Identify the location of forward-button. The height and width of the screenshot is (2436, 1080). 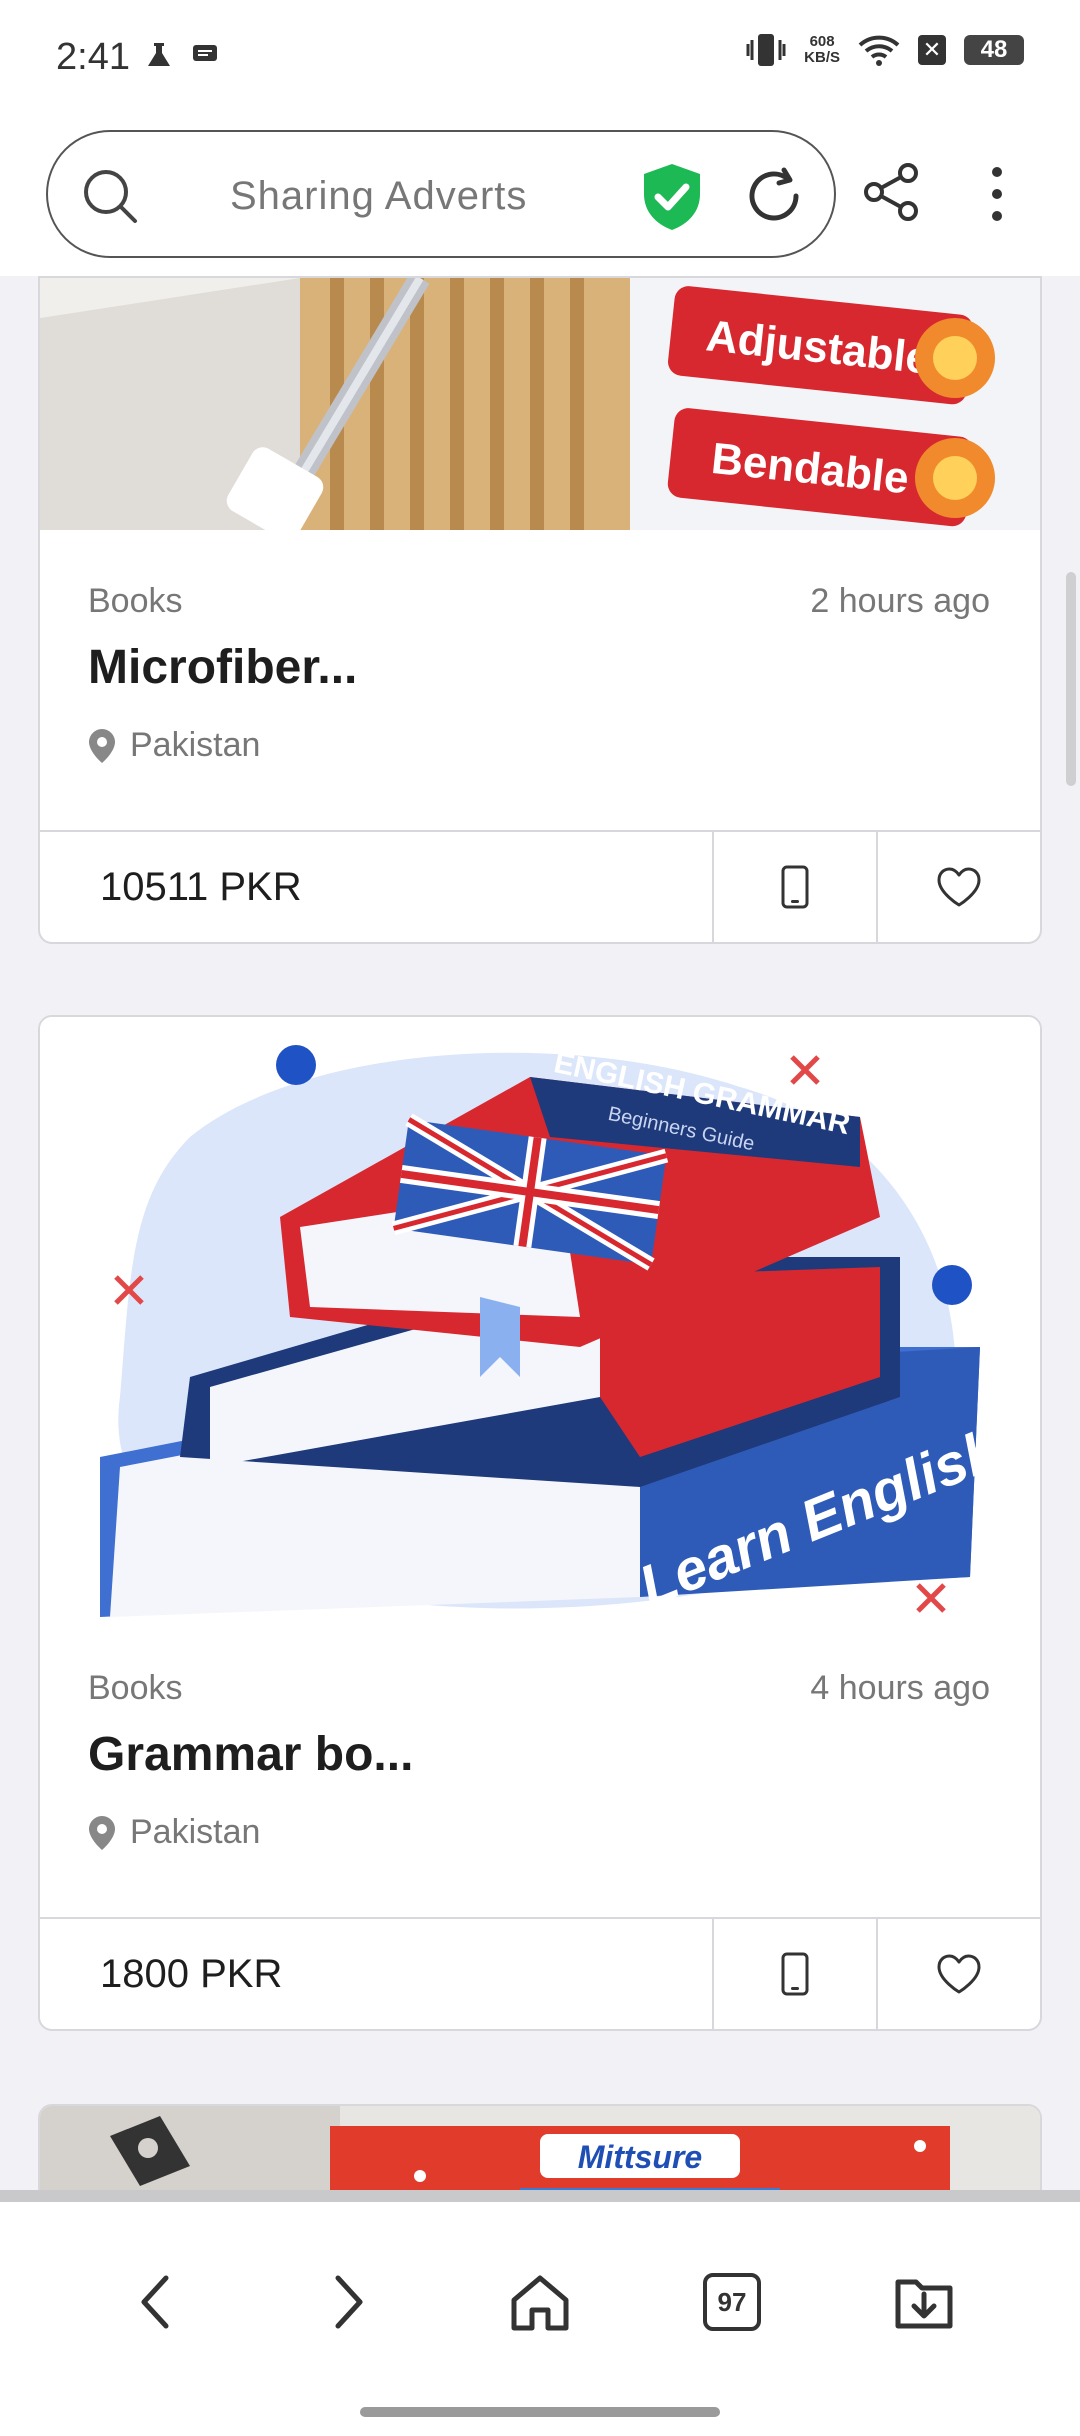
(348, 2302).